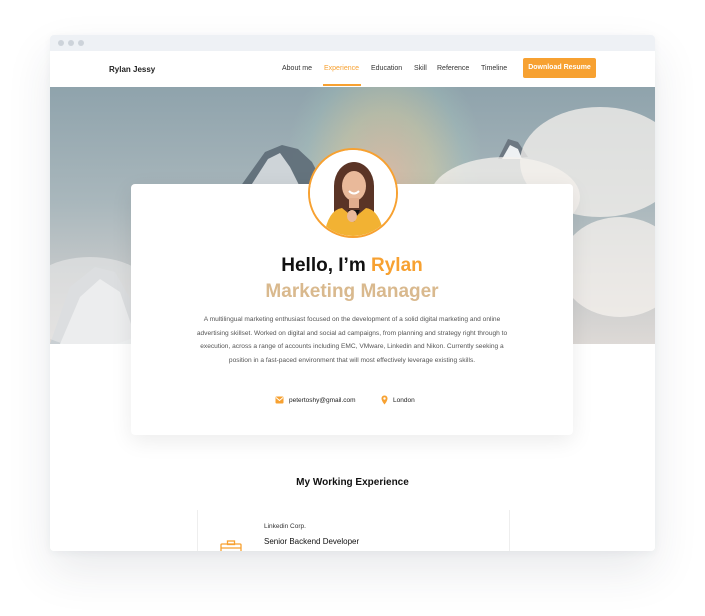 This screenshot has width=705, height=616. What do you see at coordinates (81, 43) in the screenshot?
I see `window-dot-maximize` at bounding box center [81, 43].